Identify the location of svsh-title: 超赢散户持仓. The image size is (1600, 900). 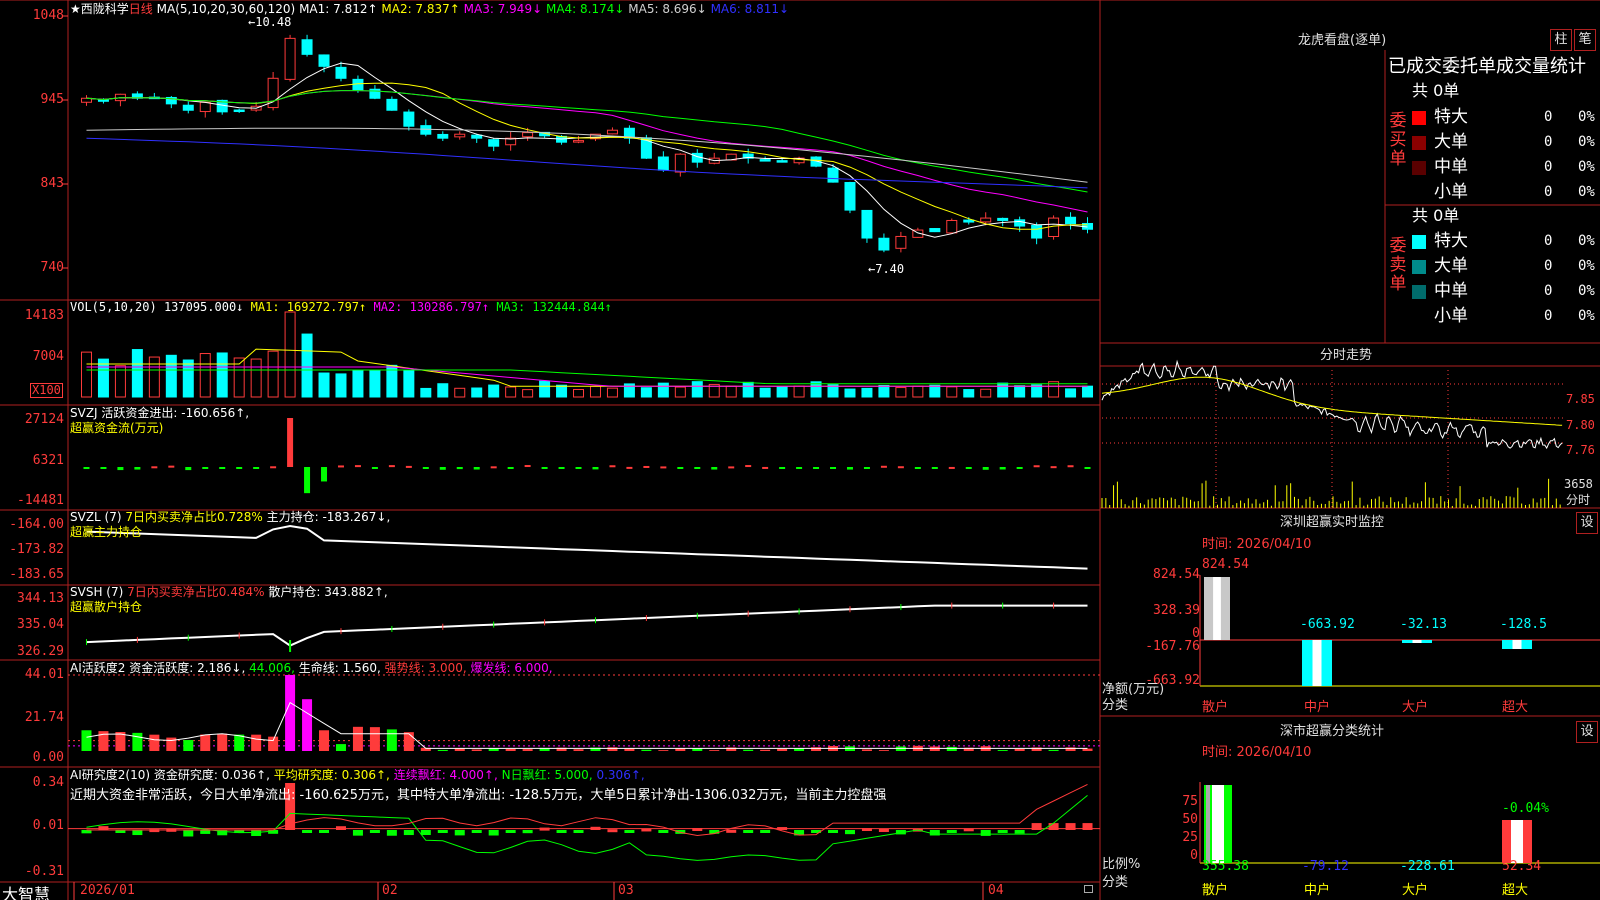
(106, 607).